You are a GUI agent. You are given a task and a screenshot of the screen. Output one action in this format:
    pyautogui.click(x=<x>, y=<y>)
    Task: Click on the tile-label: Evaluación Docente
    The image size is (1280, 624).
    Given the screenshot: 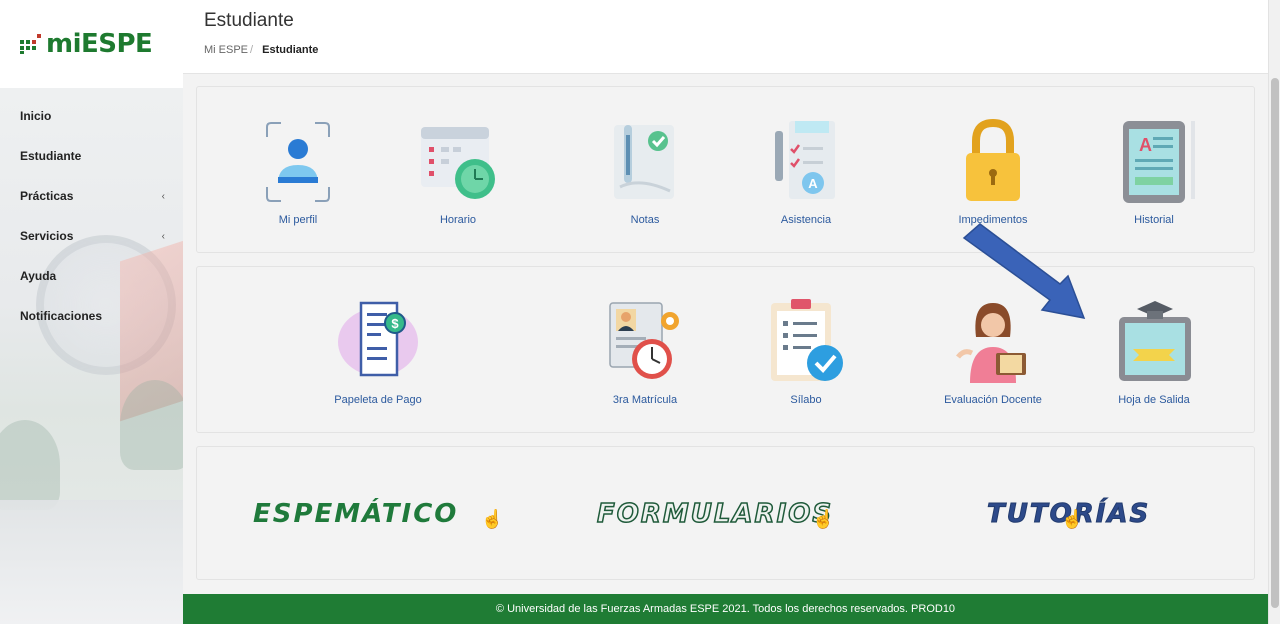 What is the action you would take?
    pyautogui.click(x=993, y=400)
    